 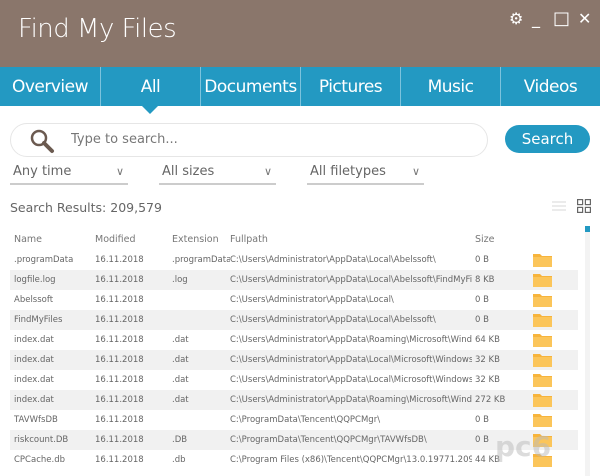 What do you see at coordinates (261, 139) in the screenshot?
I see `search-input` at bounding box center [261, 139].